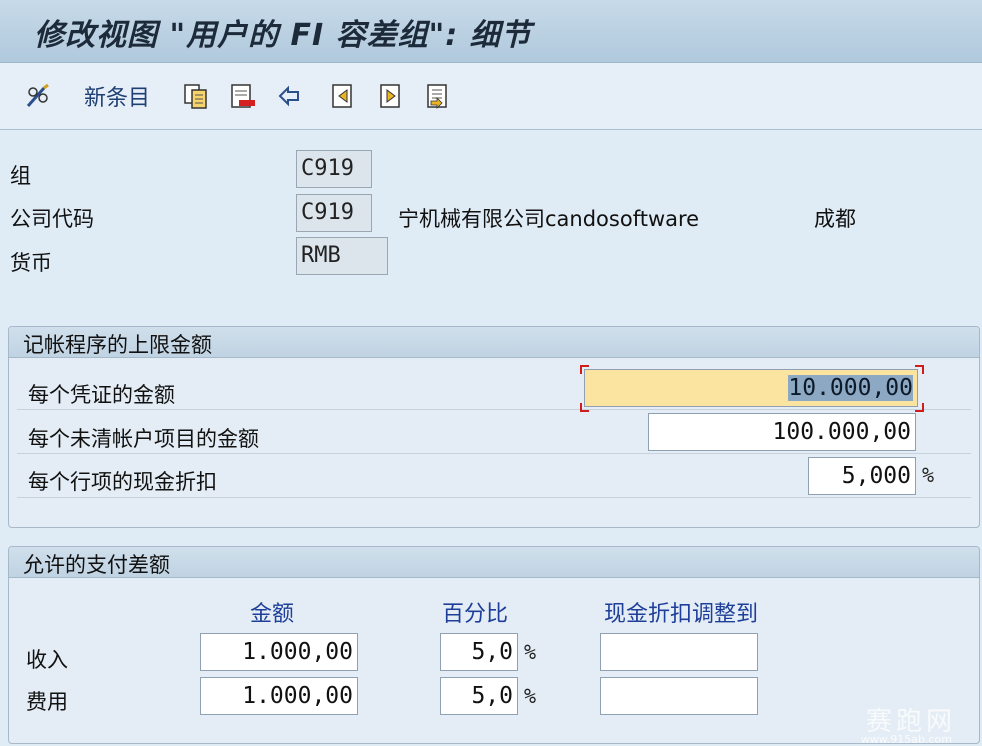  I want to click on copy-icon, so click(195, 96).